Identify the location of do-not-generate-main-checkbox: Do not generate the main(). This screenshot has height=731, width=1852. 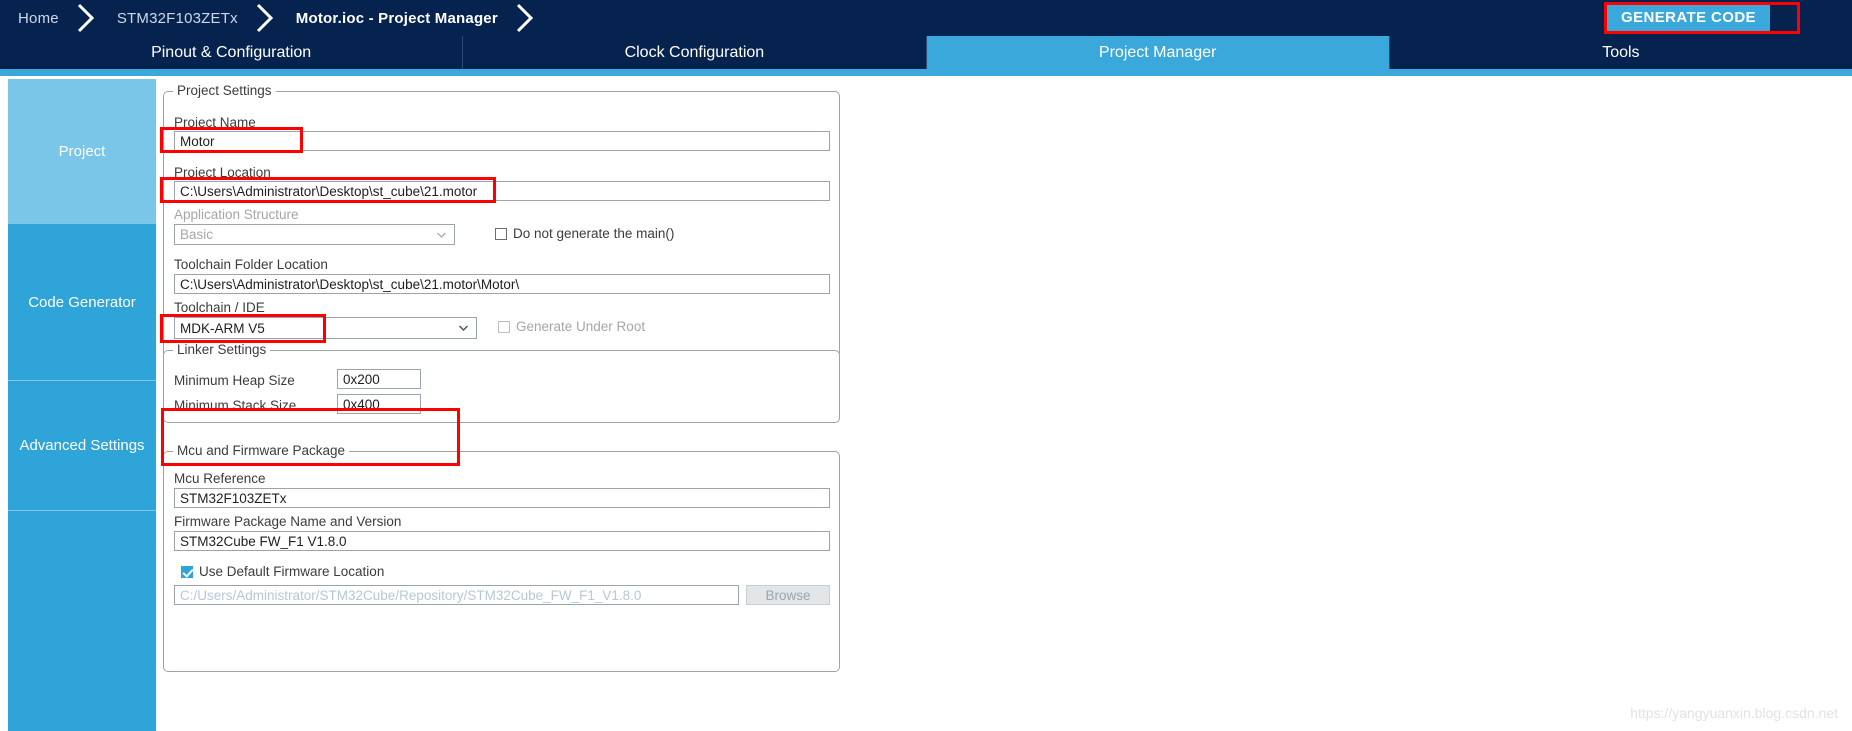
(584, 233).